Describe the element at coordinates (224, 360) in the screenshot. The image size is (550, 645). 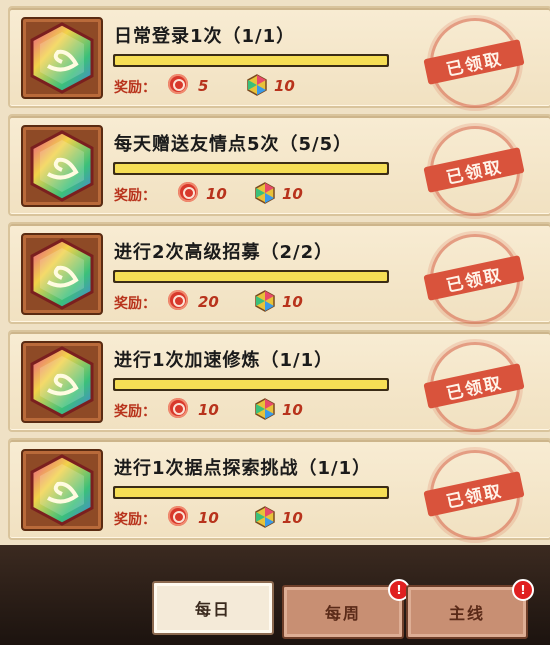
I see `task-title: 进行1次加速修炼（1/1）` at that location.